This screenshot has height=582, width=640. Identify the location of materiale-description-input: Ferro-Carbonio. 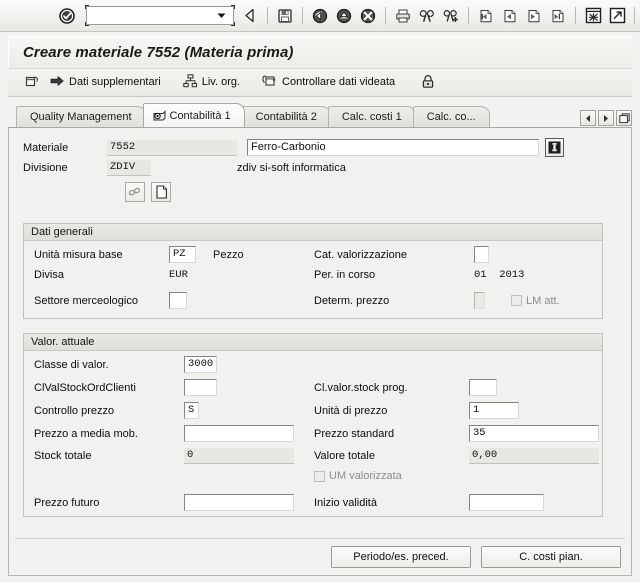
(393, 147).